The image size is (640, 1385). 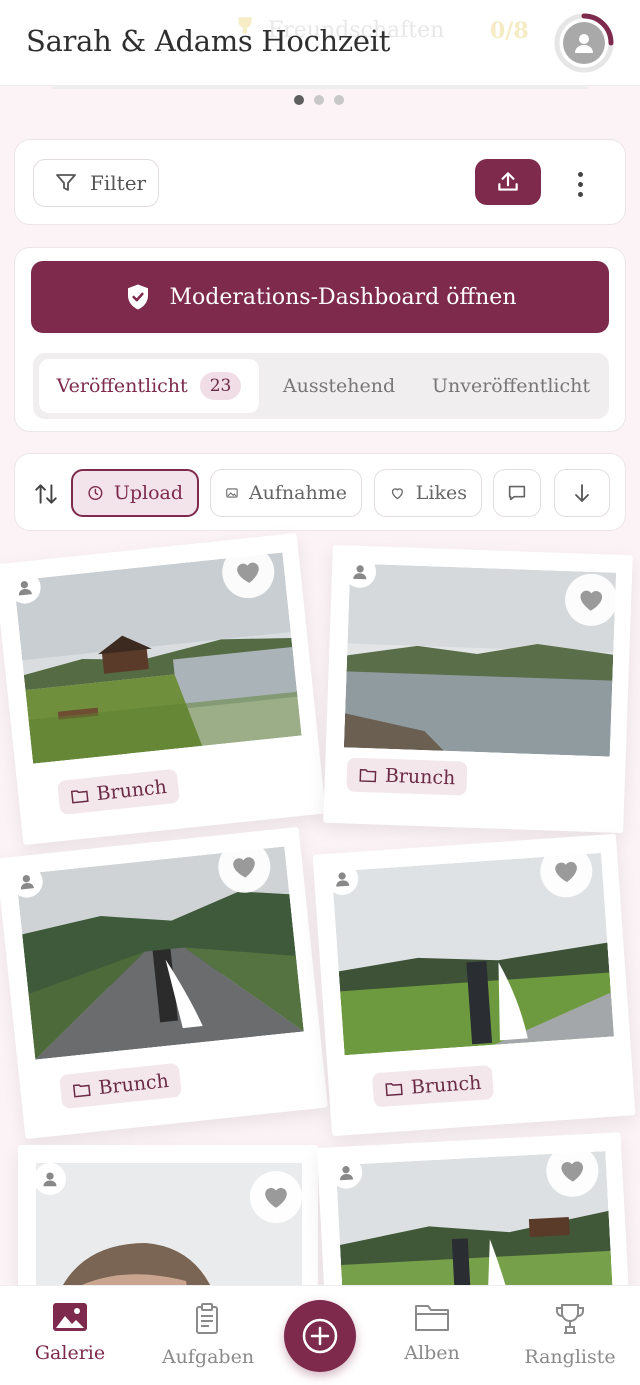 I want to click on uploader-avatar, so click(x=50, y=1179).